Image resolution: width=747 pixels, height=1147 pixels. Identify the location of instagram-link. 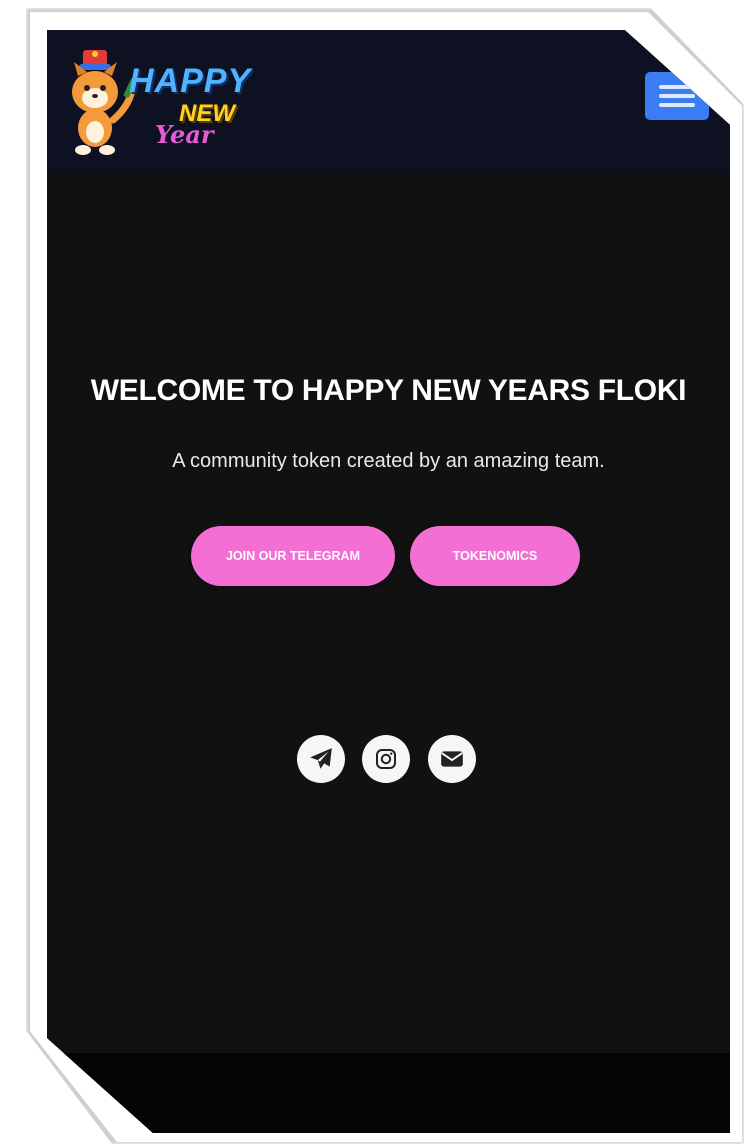
(386, 759).